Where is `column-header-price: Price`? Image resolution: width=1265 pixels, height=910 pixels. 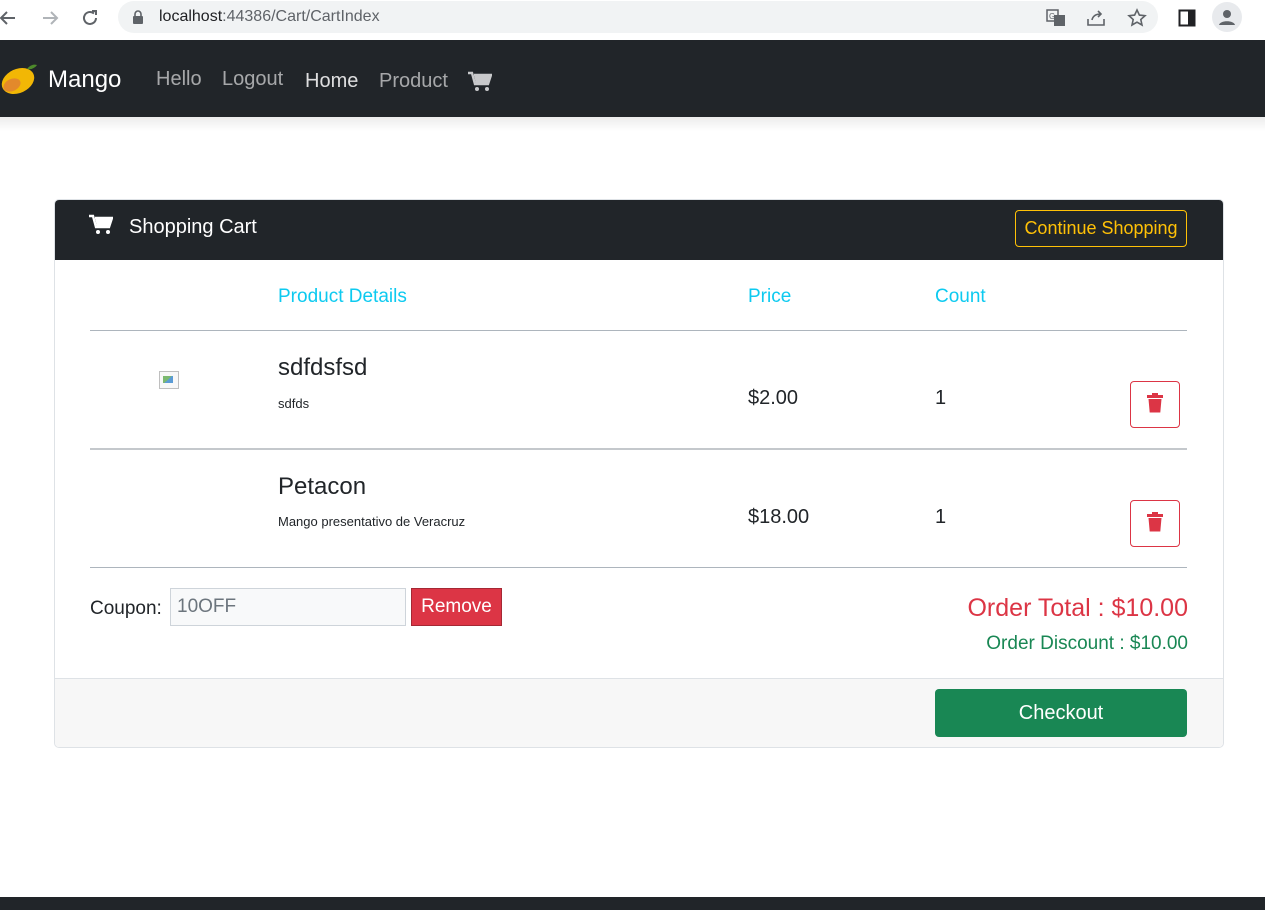
column-header-price: Price is located at coordinates (770, 296).